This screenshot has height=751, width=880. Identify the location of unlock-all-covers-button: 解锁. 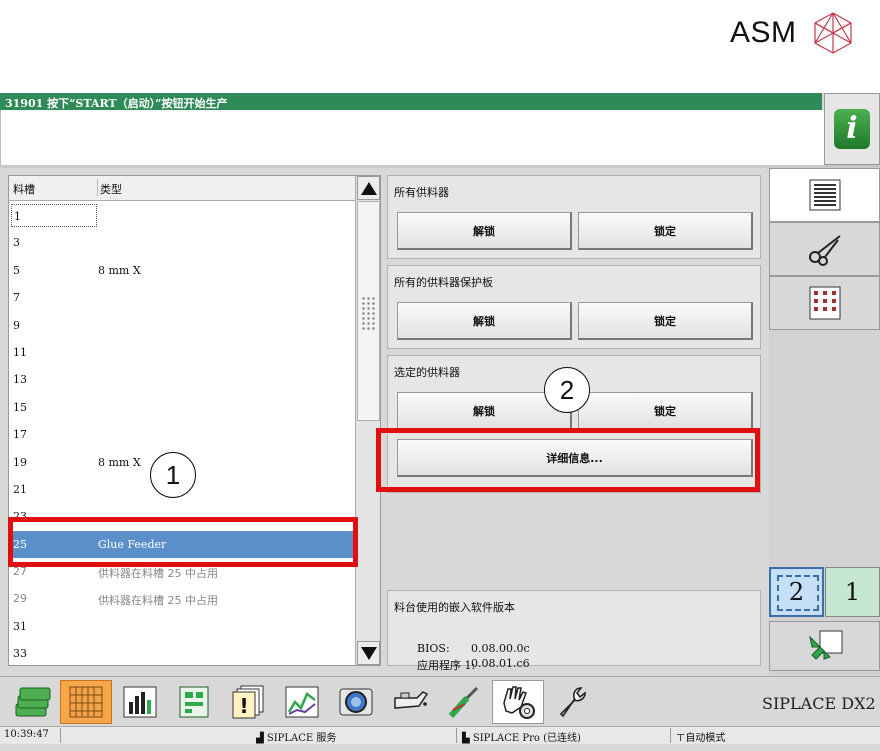
(484, 321).